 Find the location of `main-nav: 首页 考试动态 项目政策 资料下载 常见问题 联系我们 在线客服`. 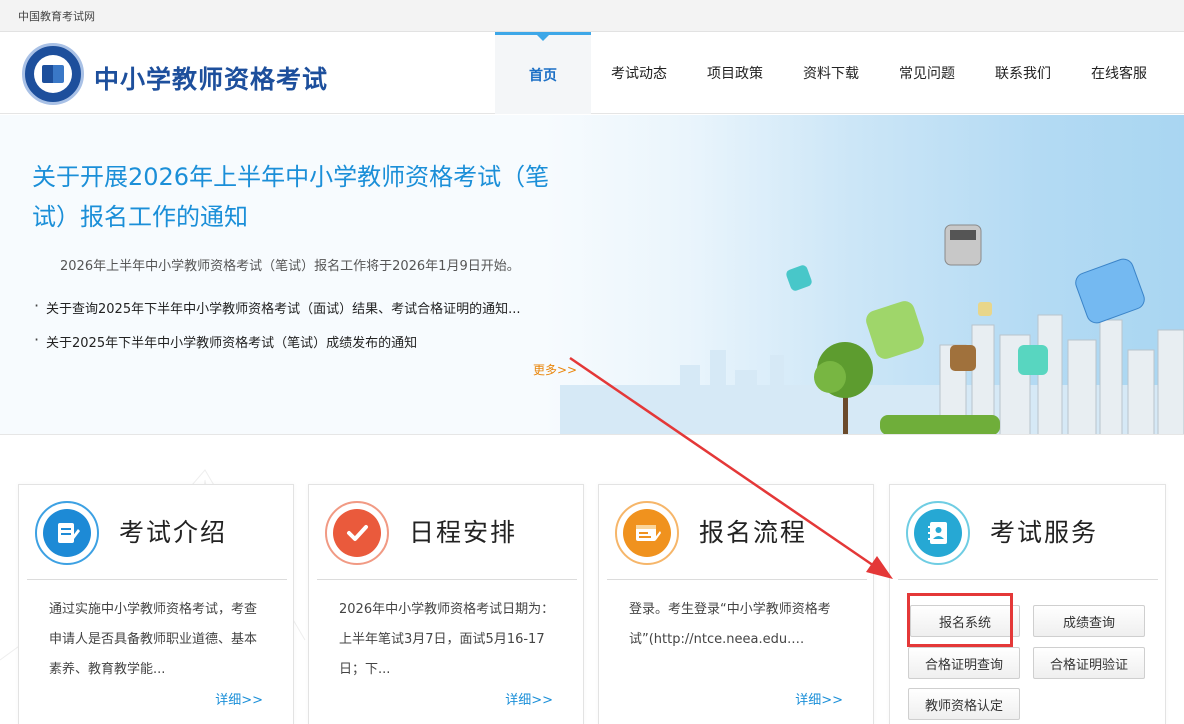

main-nav: 首页 考试动态 项目政策 资料下载 常见问题 联系我们 在线客服 is located at coordinates (831, 73).